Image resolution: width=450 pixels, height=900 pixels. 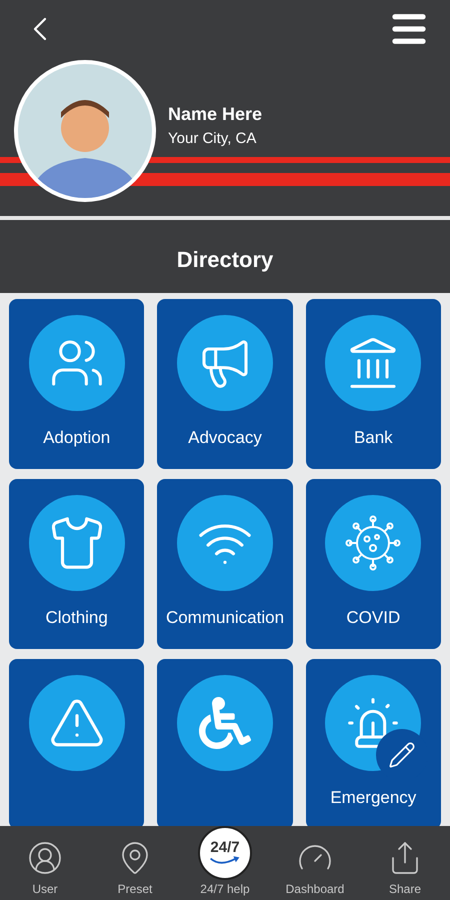 What do you see at coordinates (373, 742) in the screenshot?
I see `category-tile: Emergency` at bounding box center [373, 742].